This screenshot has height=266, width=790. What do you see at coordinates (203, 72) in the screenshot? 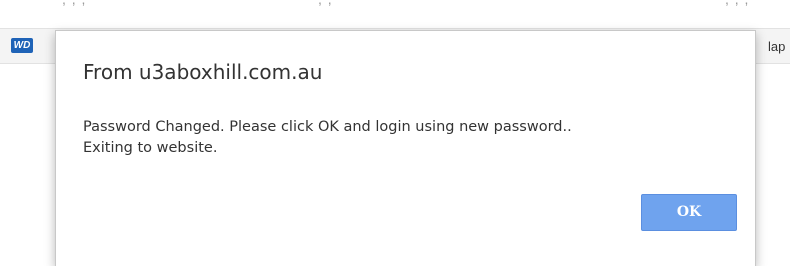
I see `dialog-title: From u3aboxhill.com.au` at bounding box center [203, 72].